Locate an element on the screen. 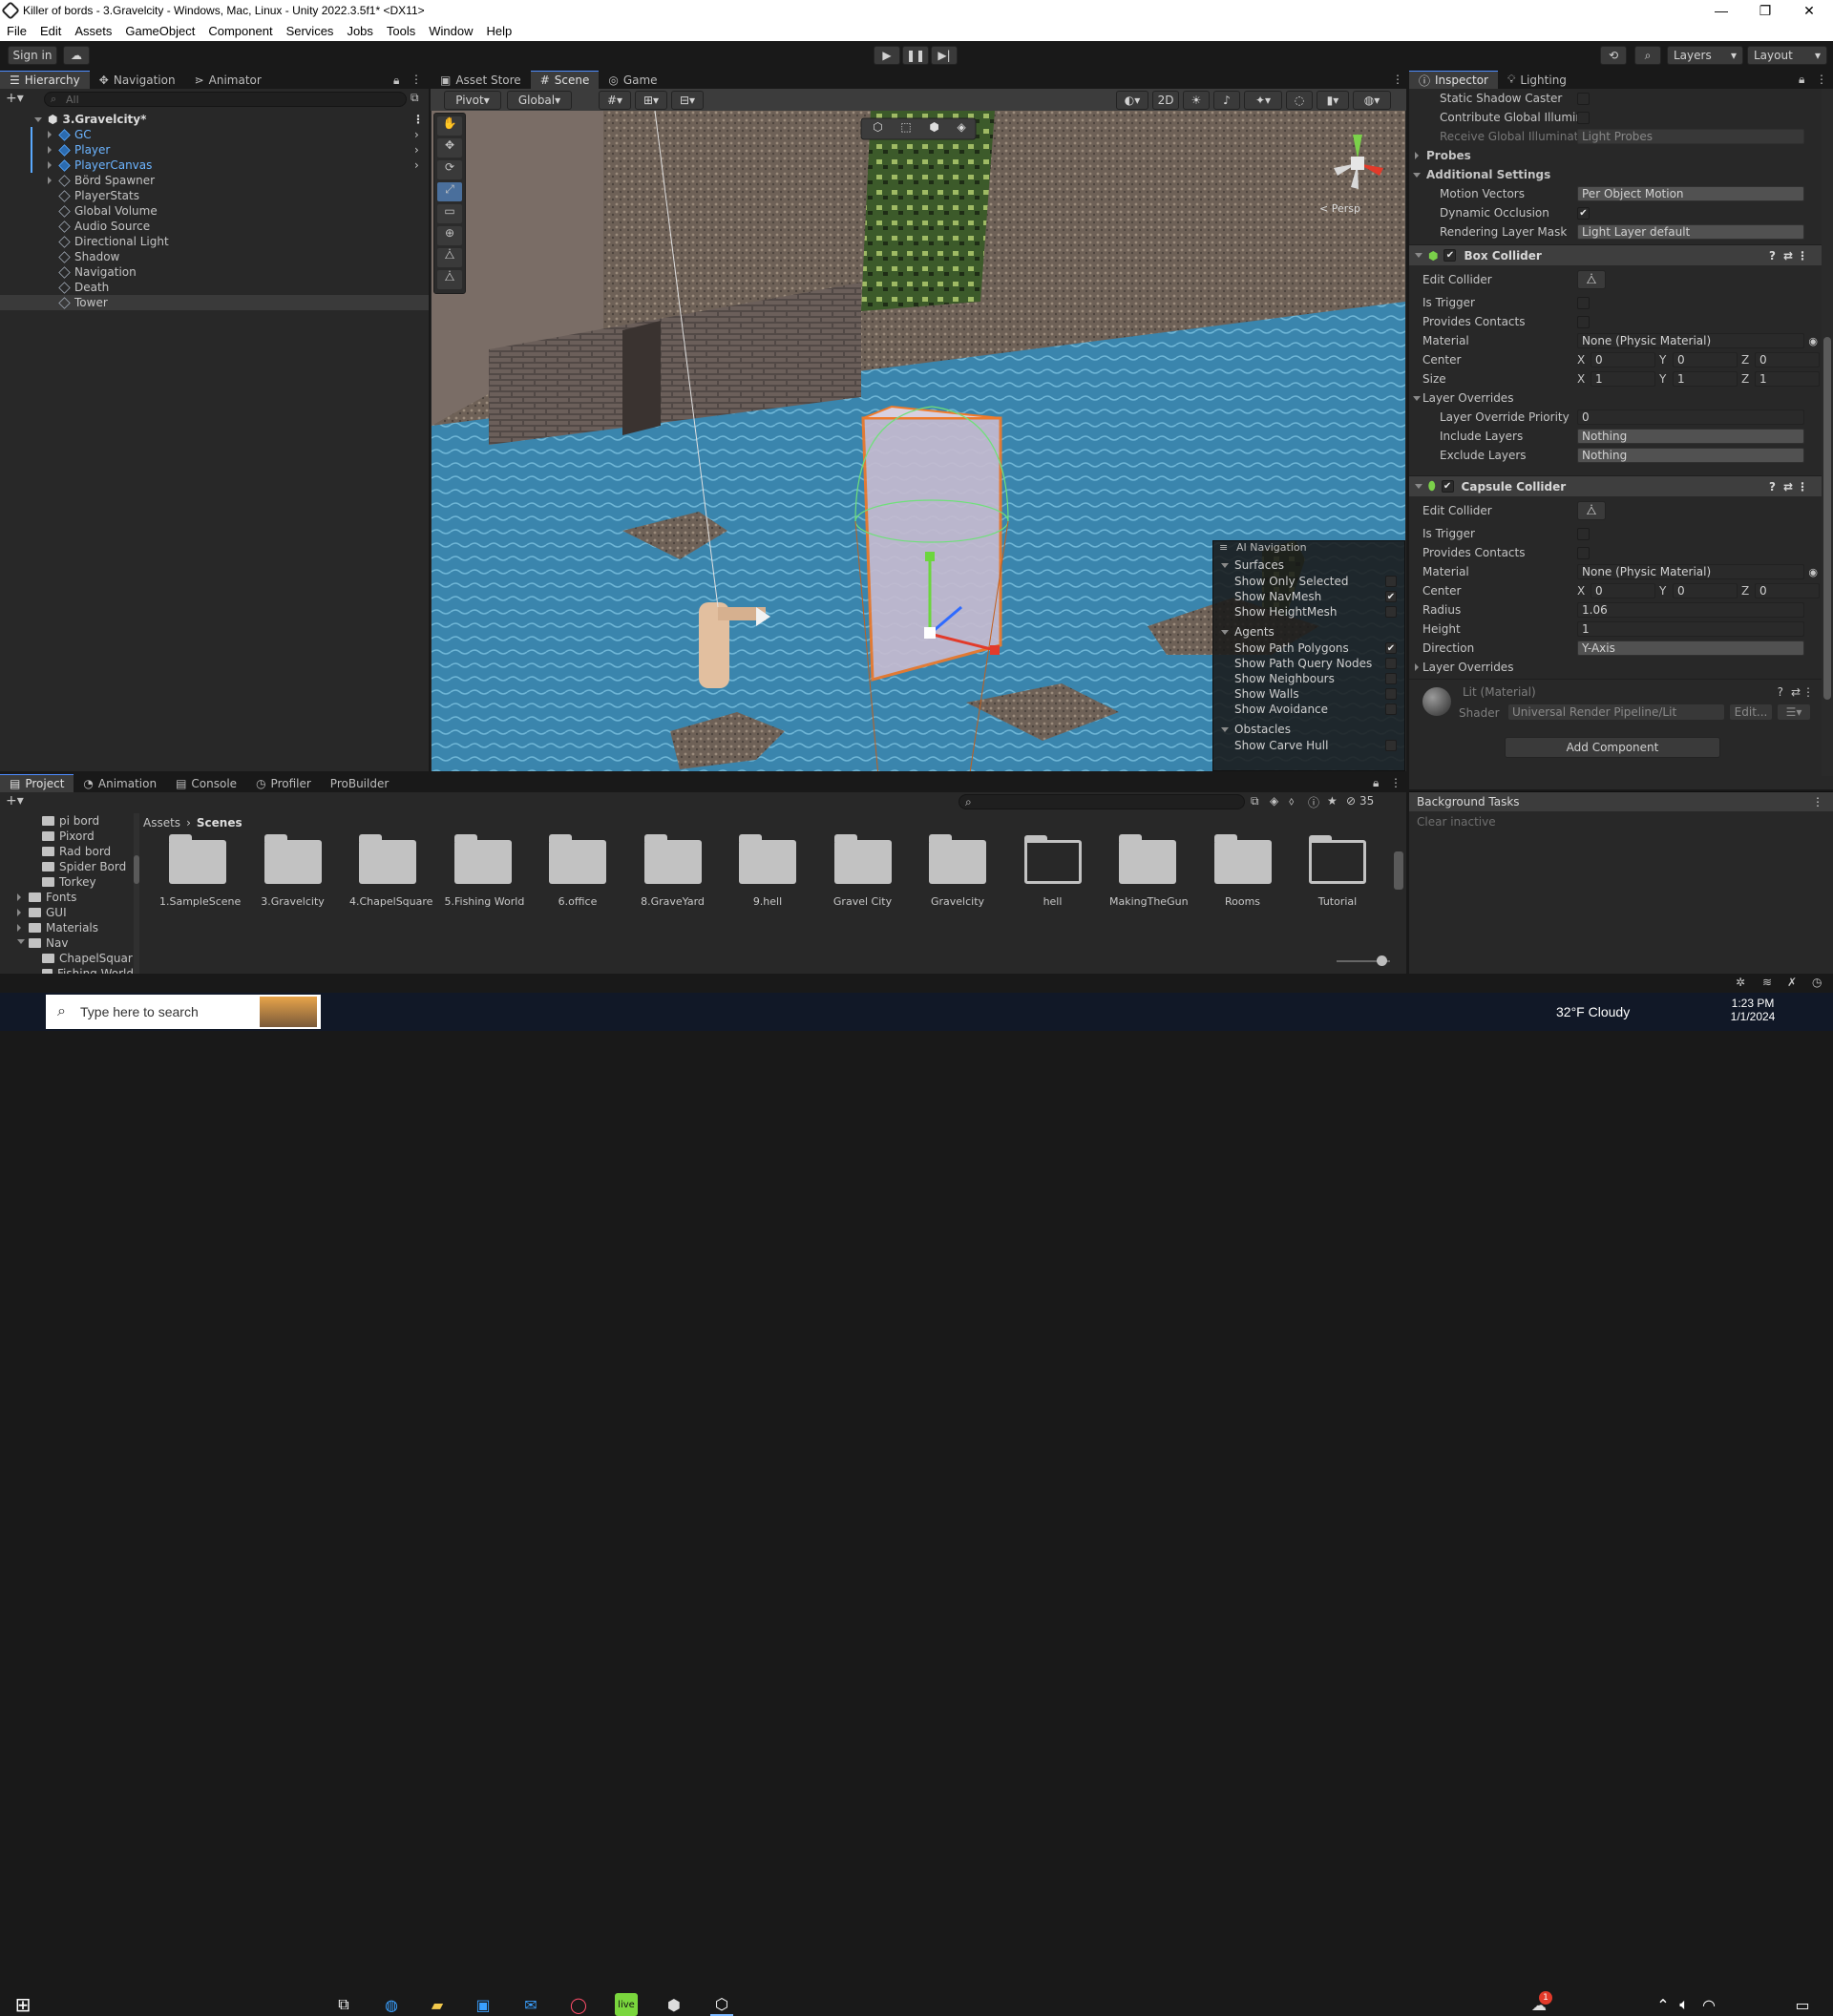  clock: 1:23 PM 1/1/2024 is located at coordinates (1753, 1010).